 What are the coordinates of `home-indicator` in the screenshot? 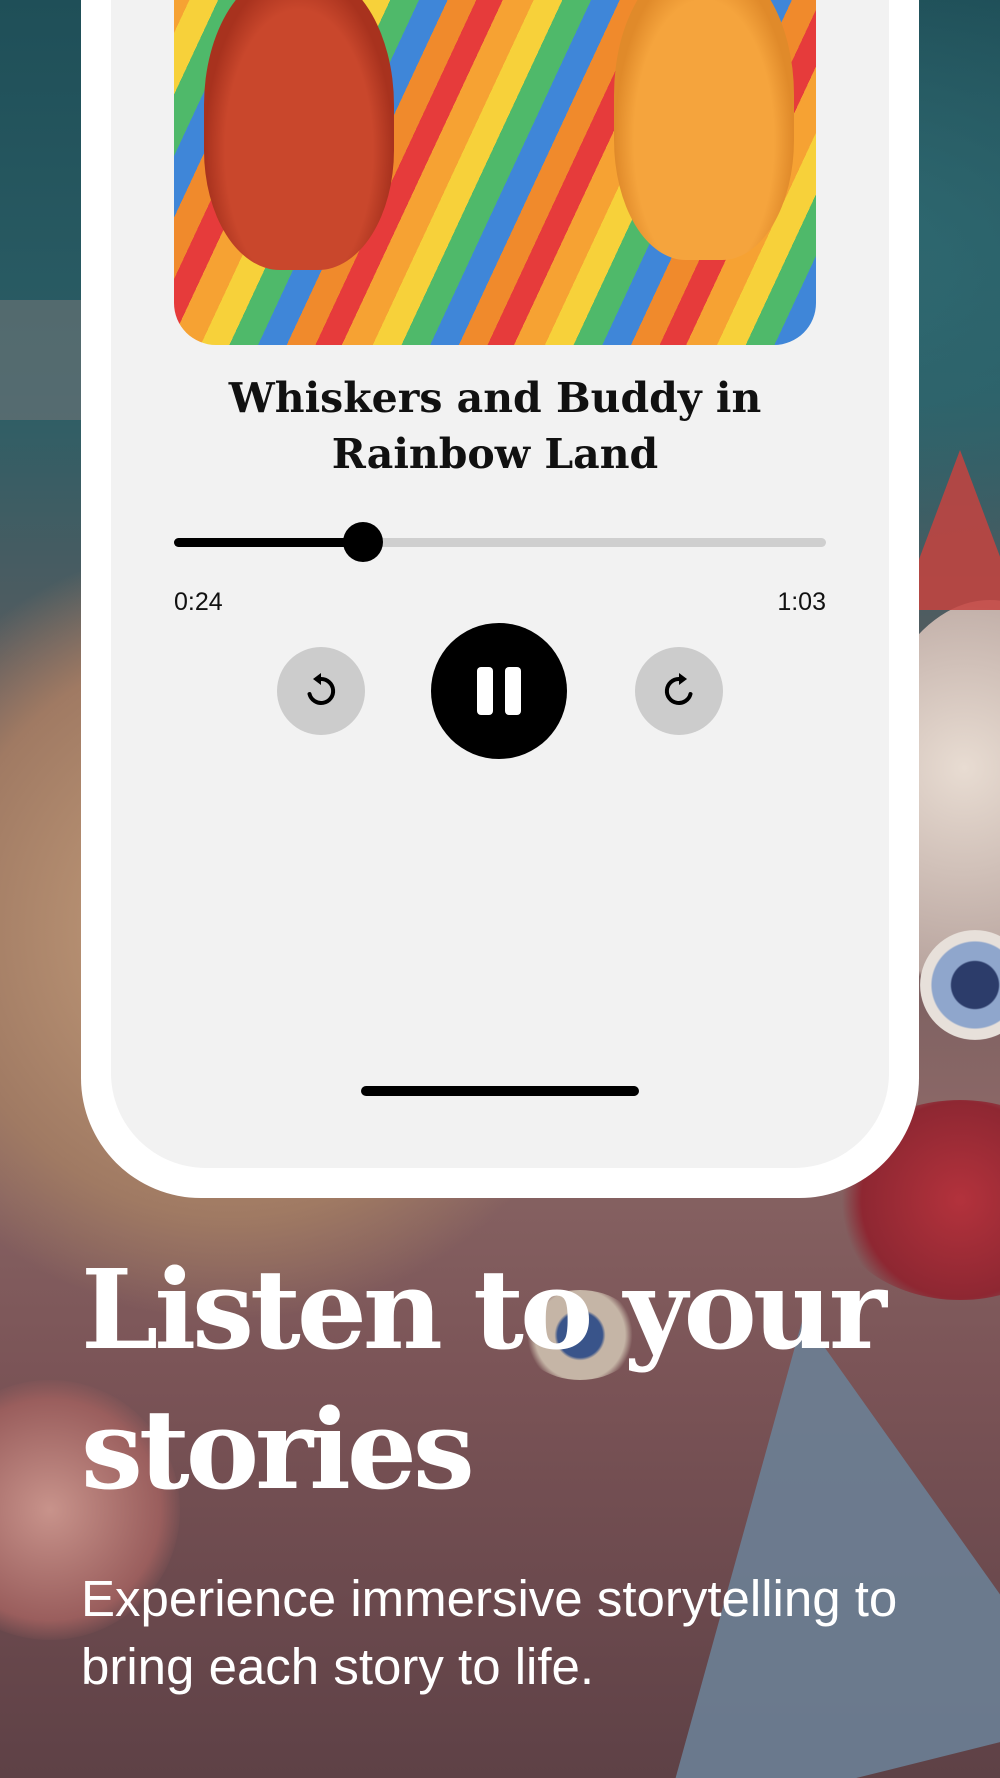 It's located at (500, 1091).